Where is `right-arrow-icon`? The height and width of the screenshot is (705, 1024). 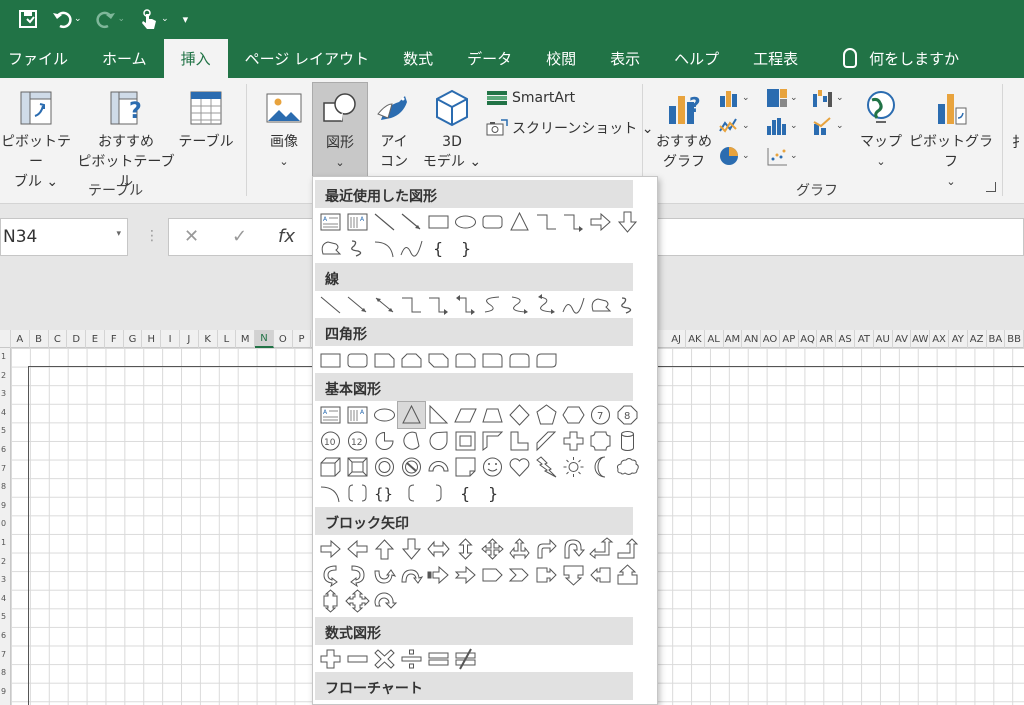
right-arrow-icon is located at coordinates (600, 222).